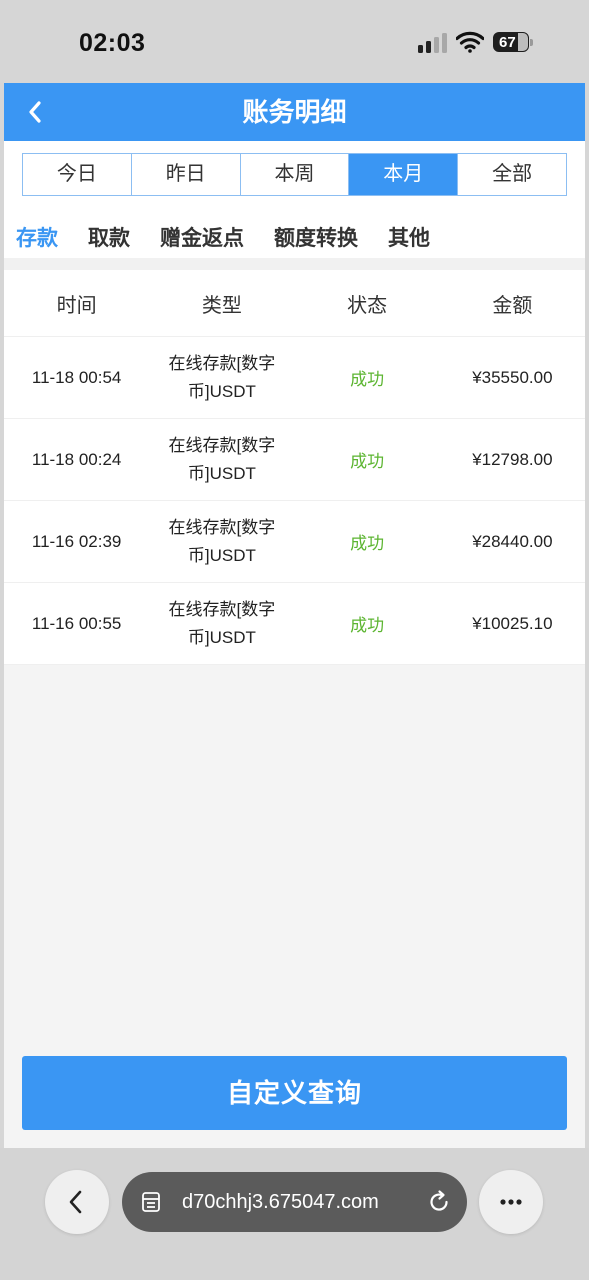 This screenshot has width=589, height=1280. I want to click on back-icon, so click(75, 1202).